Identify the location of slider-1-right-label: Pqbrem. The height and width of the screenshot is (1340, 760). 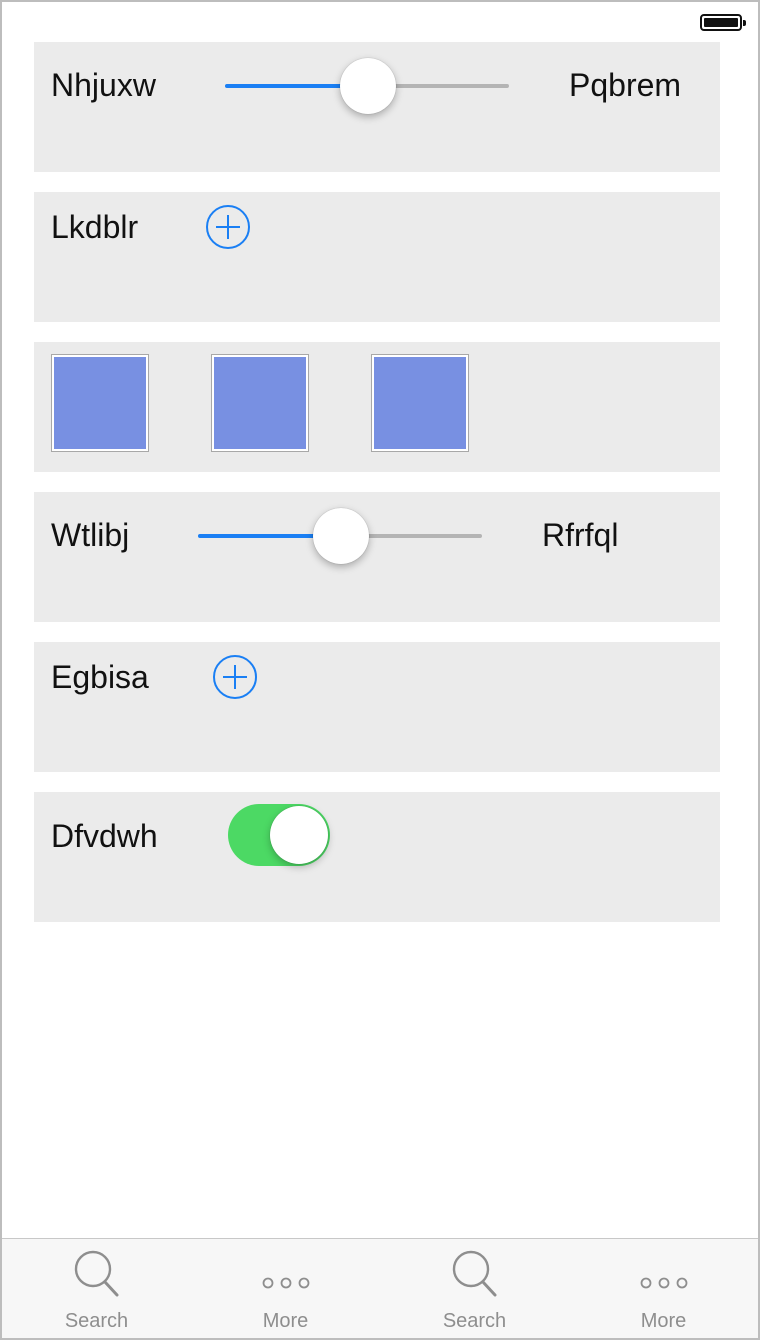
(625, 85).